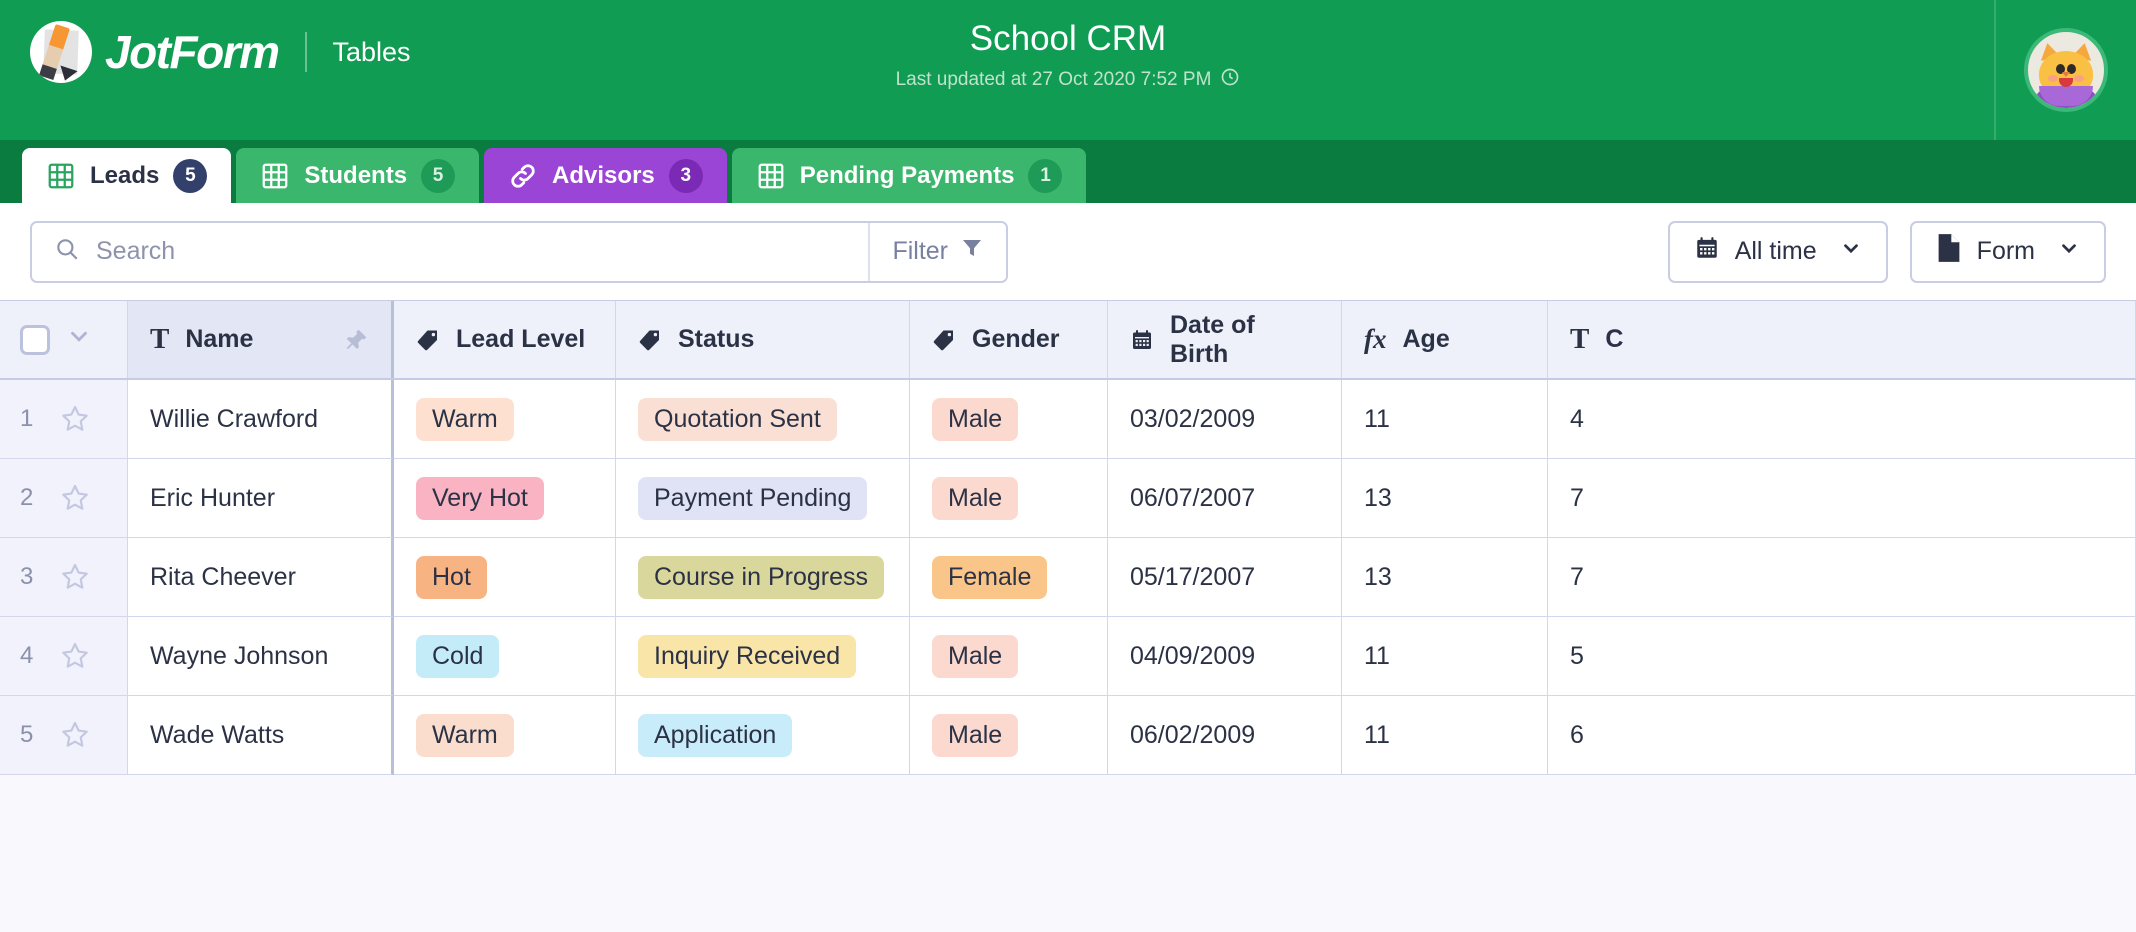  What do you see at coordinates (1842, 339) in the screenshot?
I see `column-header-truncated: T C` at bounding box center [1842, 339].